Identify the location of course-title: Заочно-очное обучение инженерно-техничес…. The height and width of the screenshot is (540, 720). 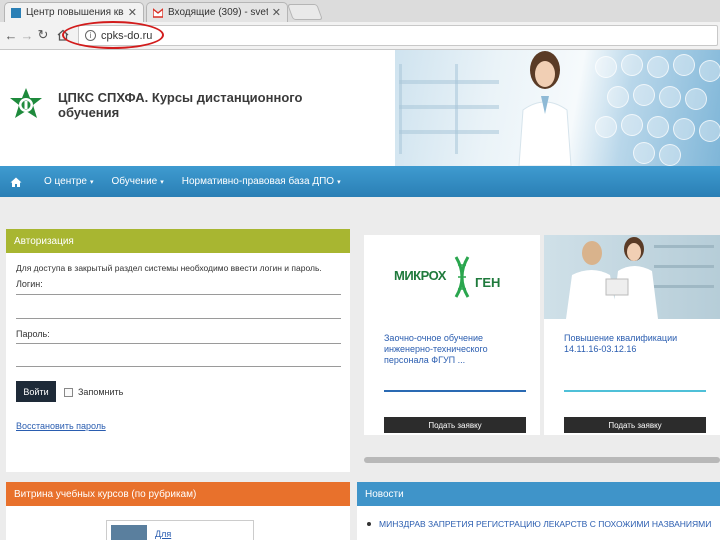
(459, 349).